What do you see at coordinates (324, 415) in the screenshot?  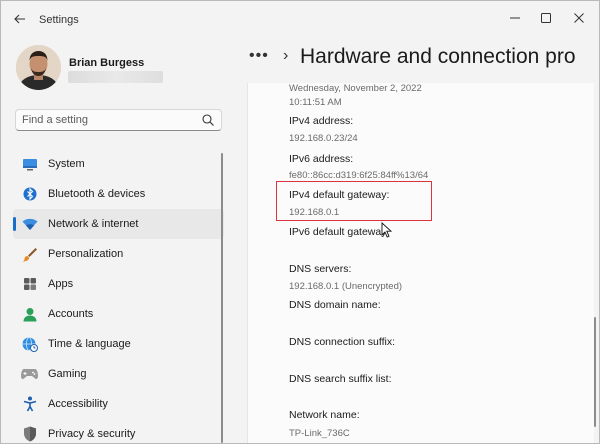 I see `network-name-label: Network name:` at bounding box center [324, 415].